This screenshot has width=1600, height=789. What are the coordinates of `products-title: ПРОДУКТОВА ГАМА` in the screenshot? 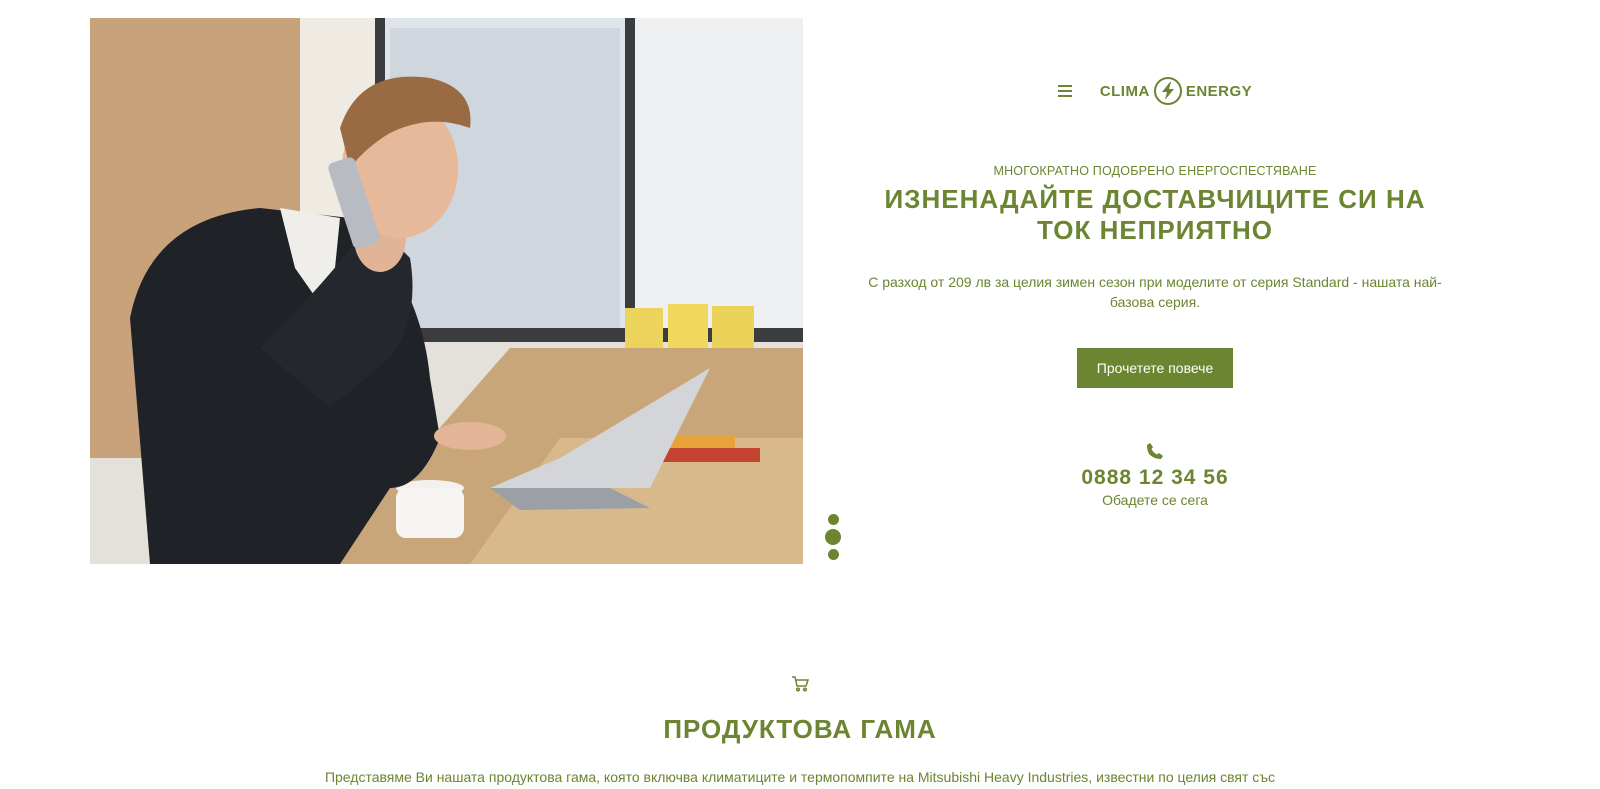 It's located at (800, 729).